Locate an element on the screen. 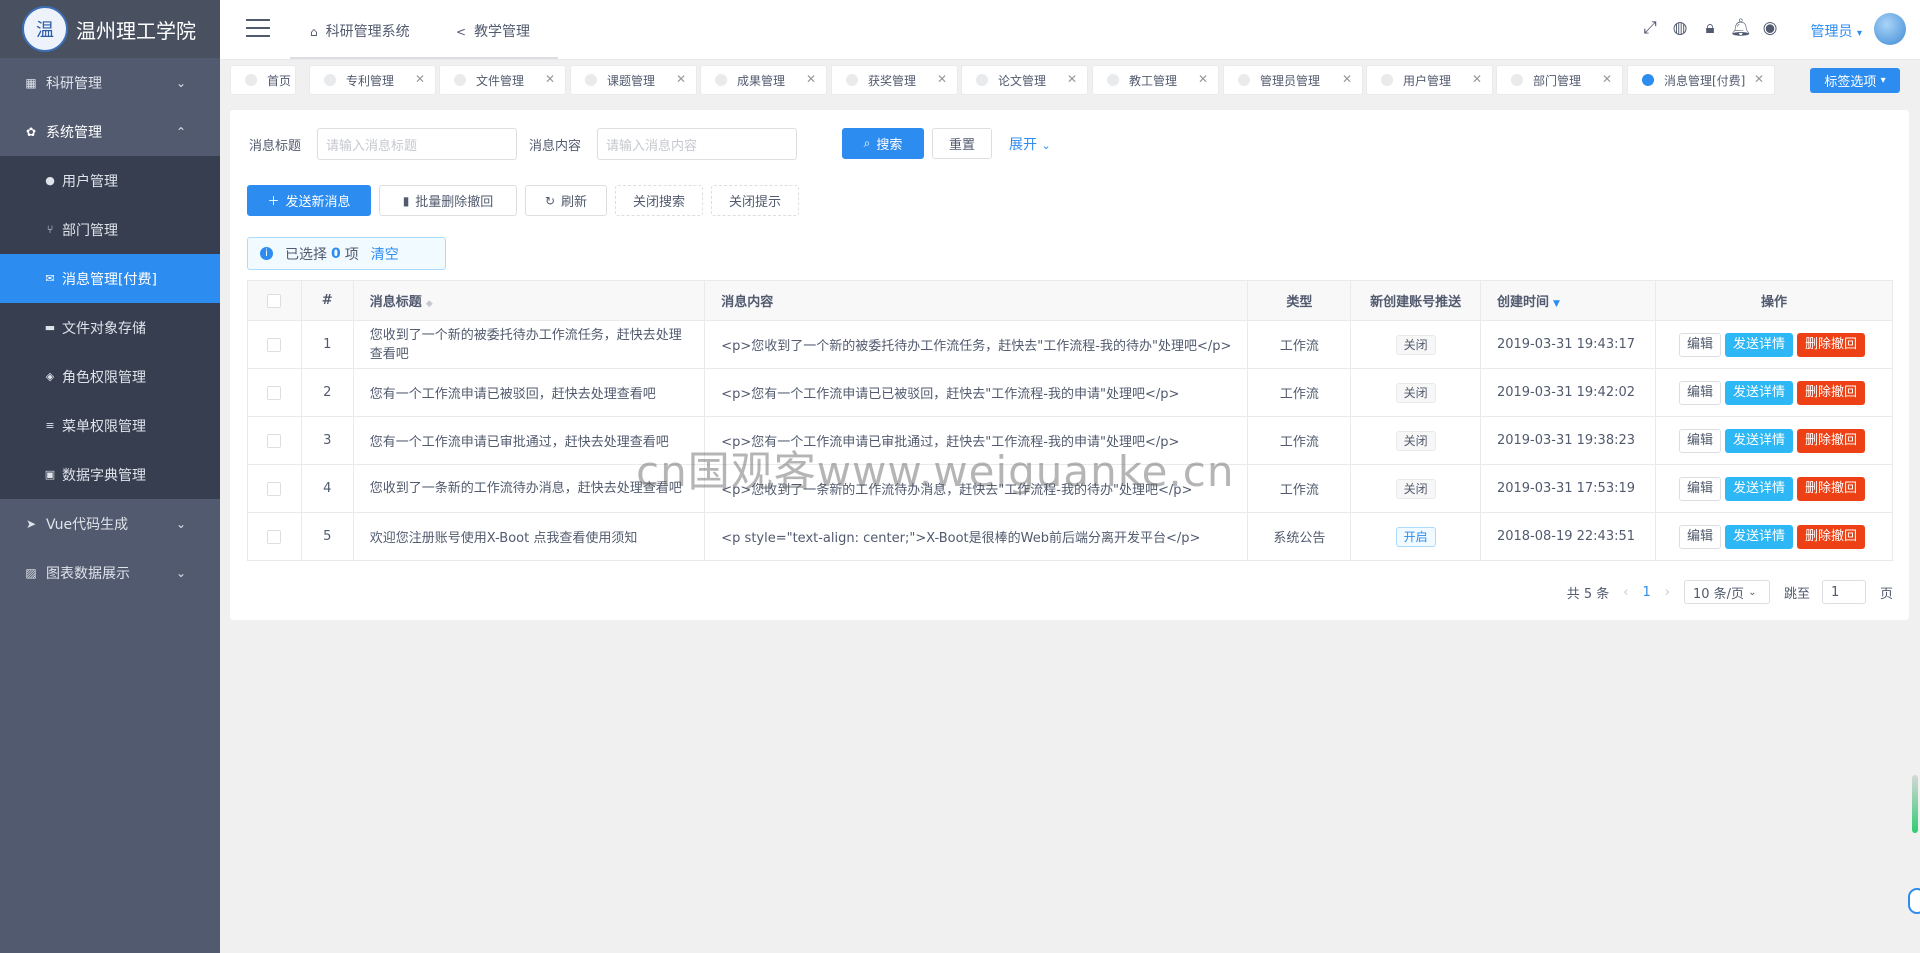  col-created: 创建时间 ▼ is located at coordinates (1568, 300).